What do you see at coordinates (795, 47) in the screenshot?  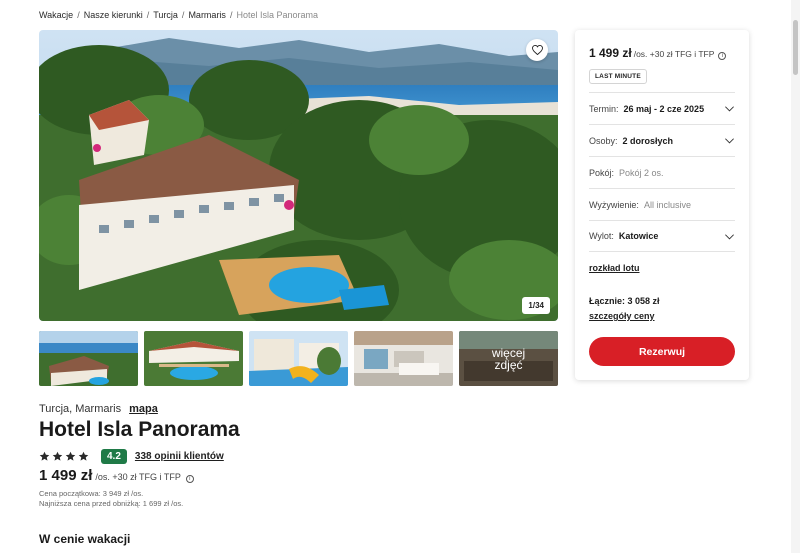 I see `scrollbar-thumb` at bounding box center [795, 47].